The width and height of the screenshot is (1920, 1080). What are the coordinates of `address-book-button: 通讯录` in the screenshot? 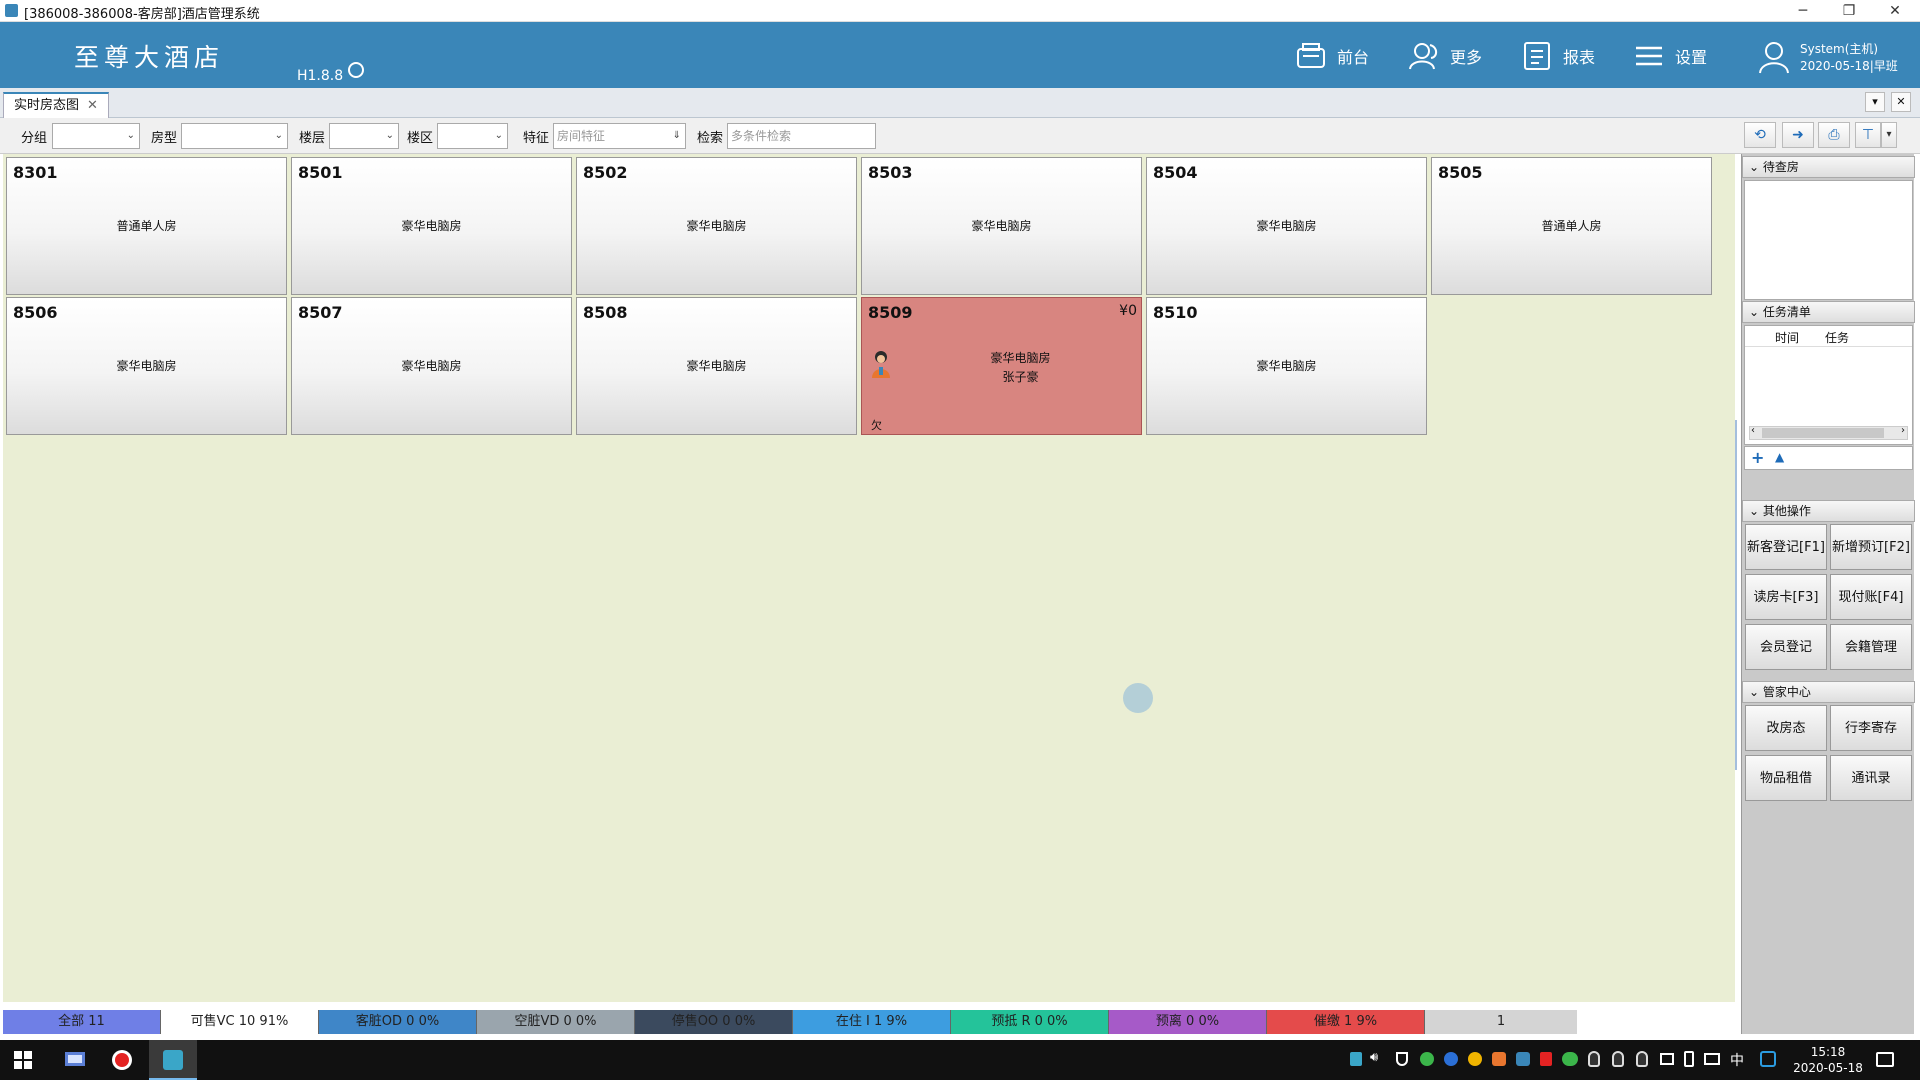 It's located at (1871, 778).